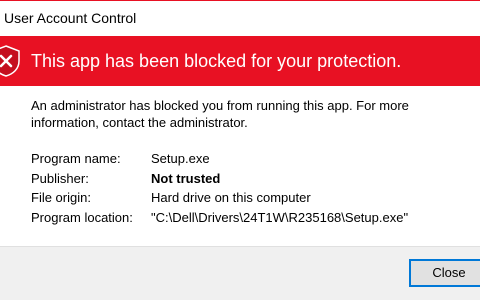 The height and width of the screenshot is (300, 480). I want to click on detail-row-publisher: Publisher: Not trusted, so click(219, 179).